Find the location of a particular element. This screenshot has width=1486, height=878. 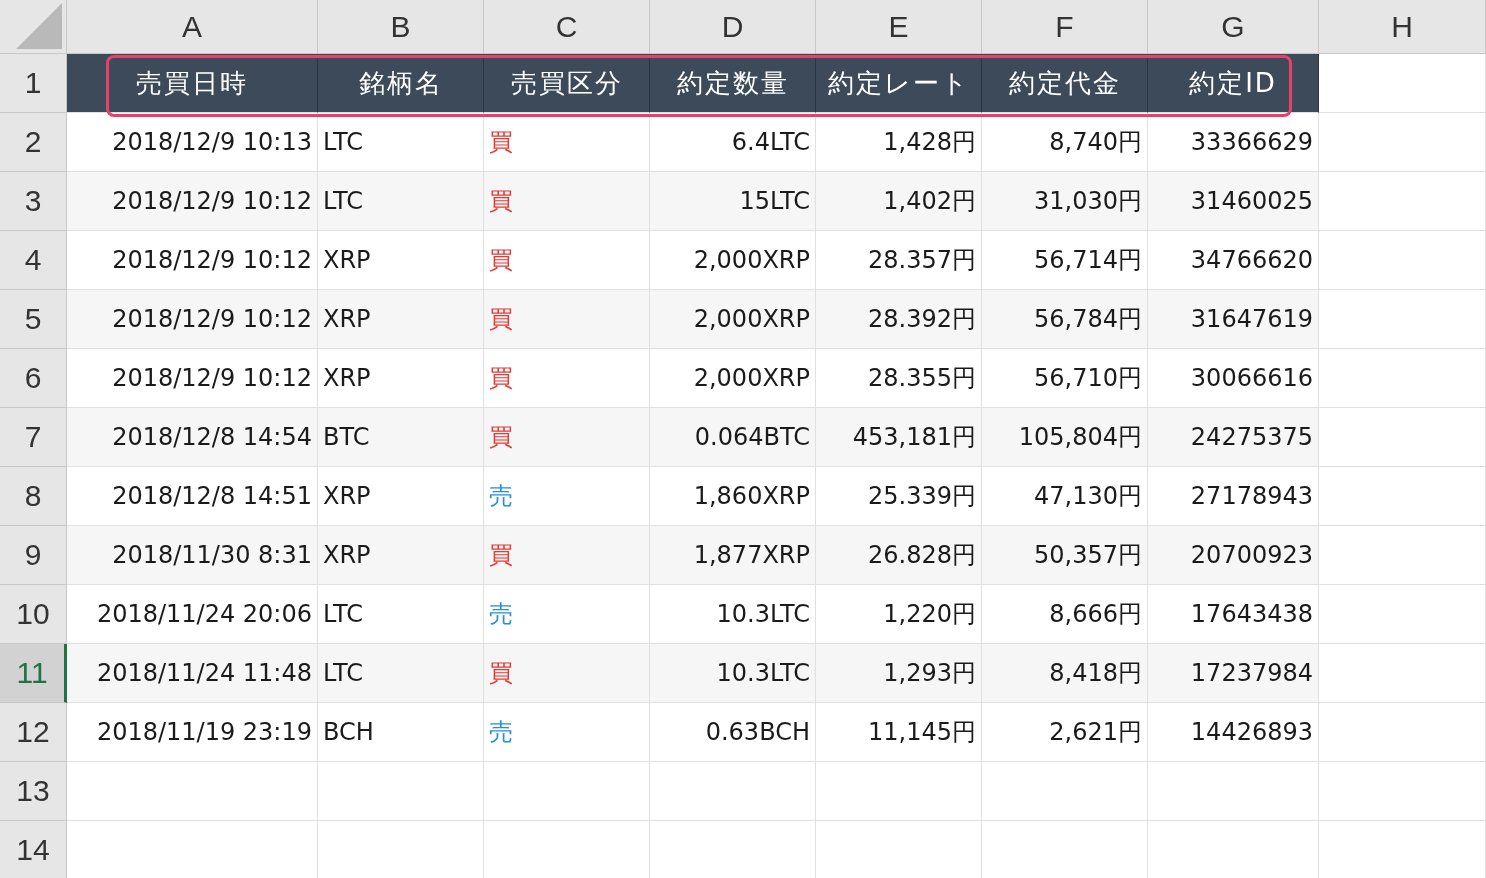

row-header: 2 is located at coordinates (33, 142).